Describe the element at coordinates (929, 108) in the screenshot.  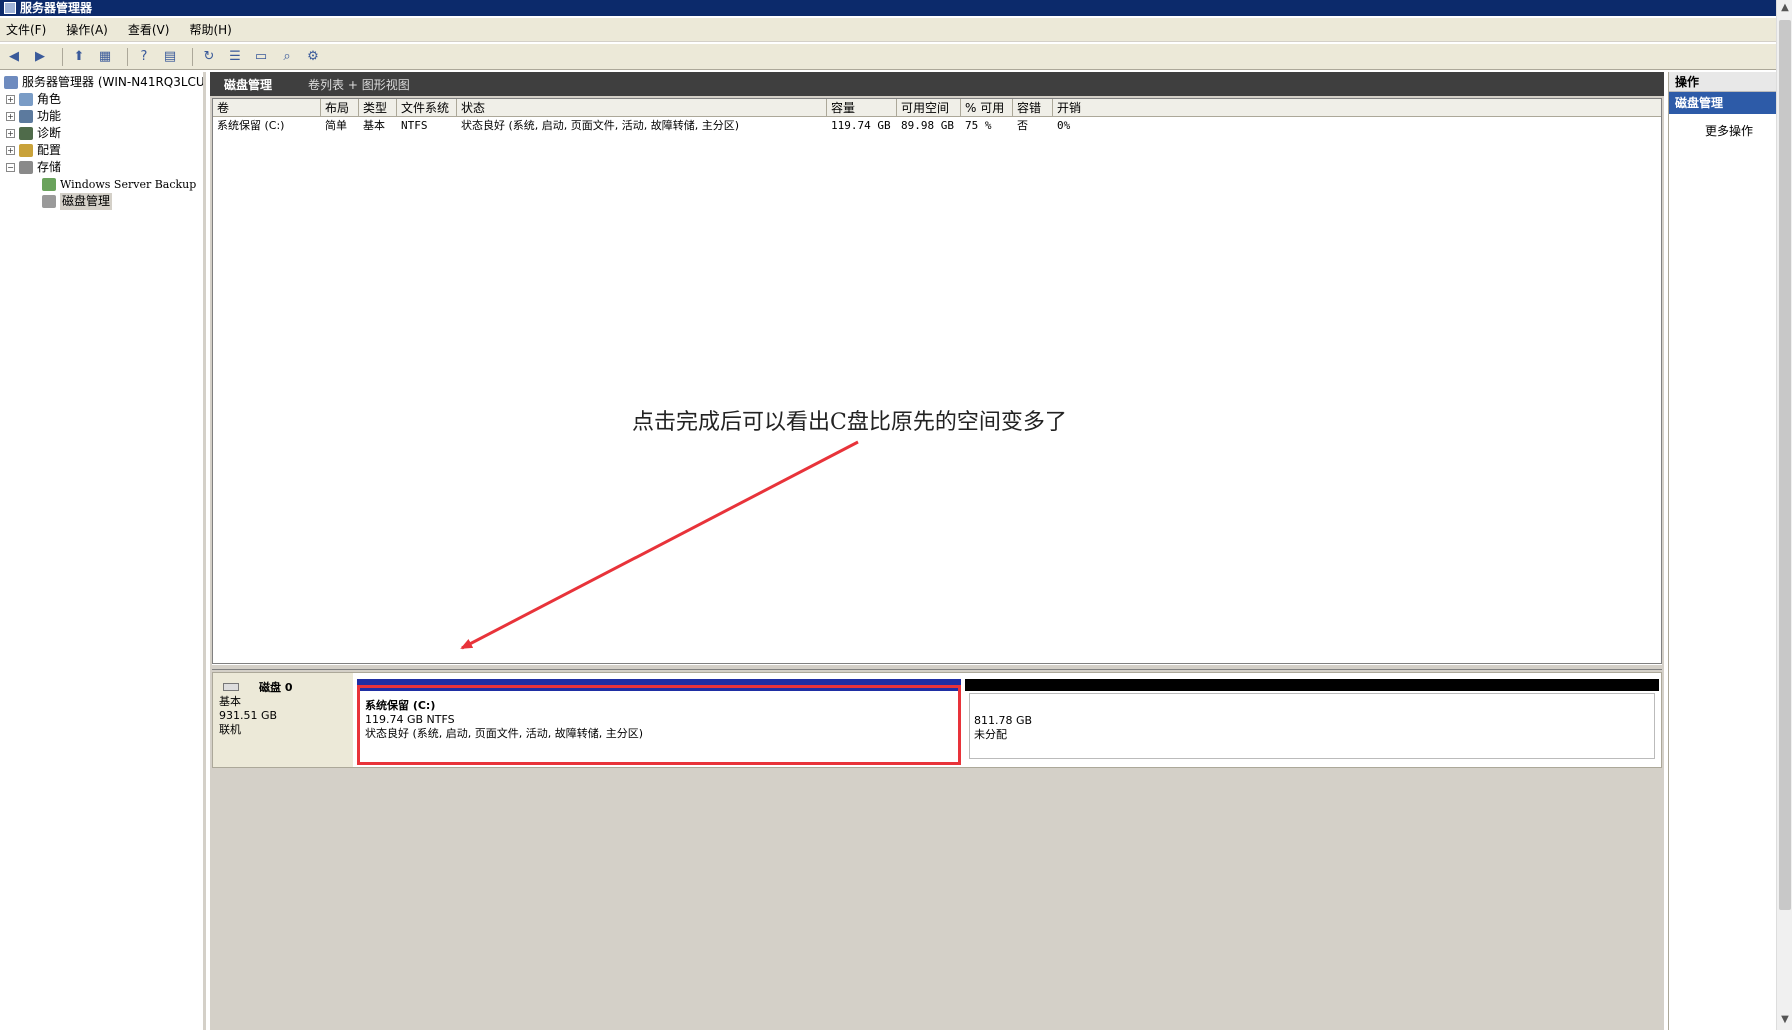
I see `column-header: 可用空间` at that location.